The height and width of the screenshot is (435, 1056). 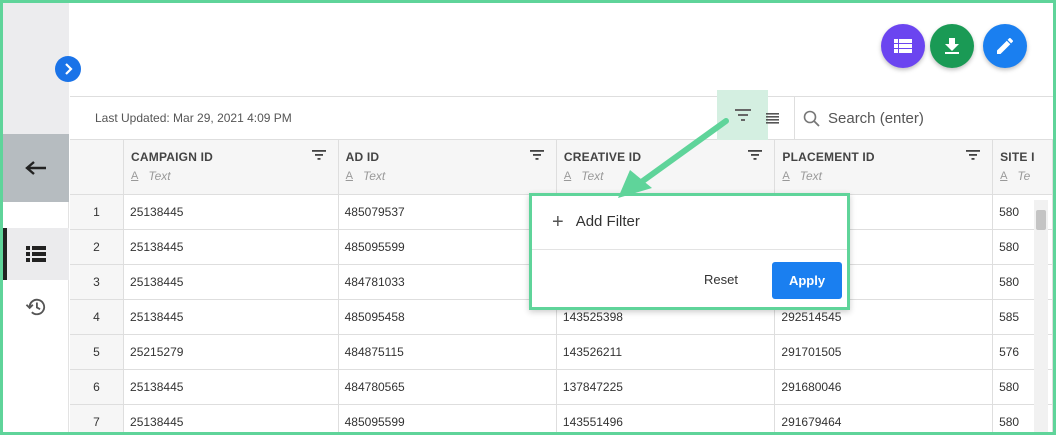 What do you see at coordinates (362, 157) in the screenshot?
I see `column-title: AD ID` at bounding box center [362, 157].